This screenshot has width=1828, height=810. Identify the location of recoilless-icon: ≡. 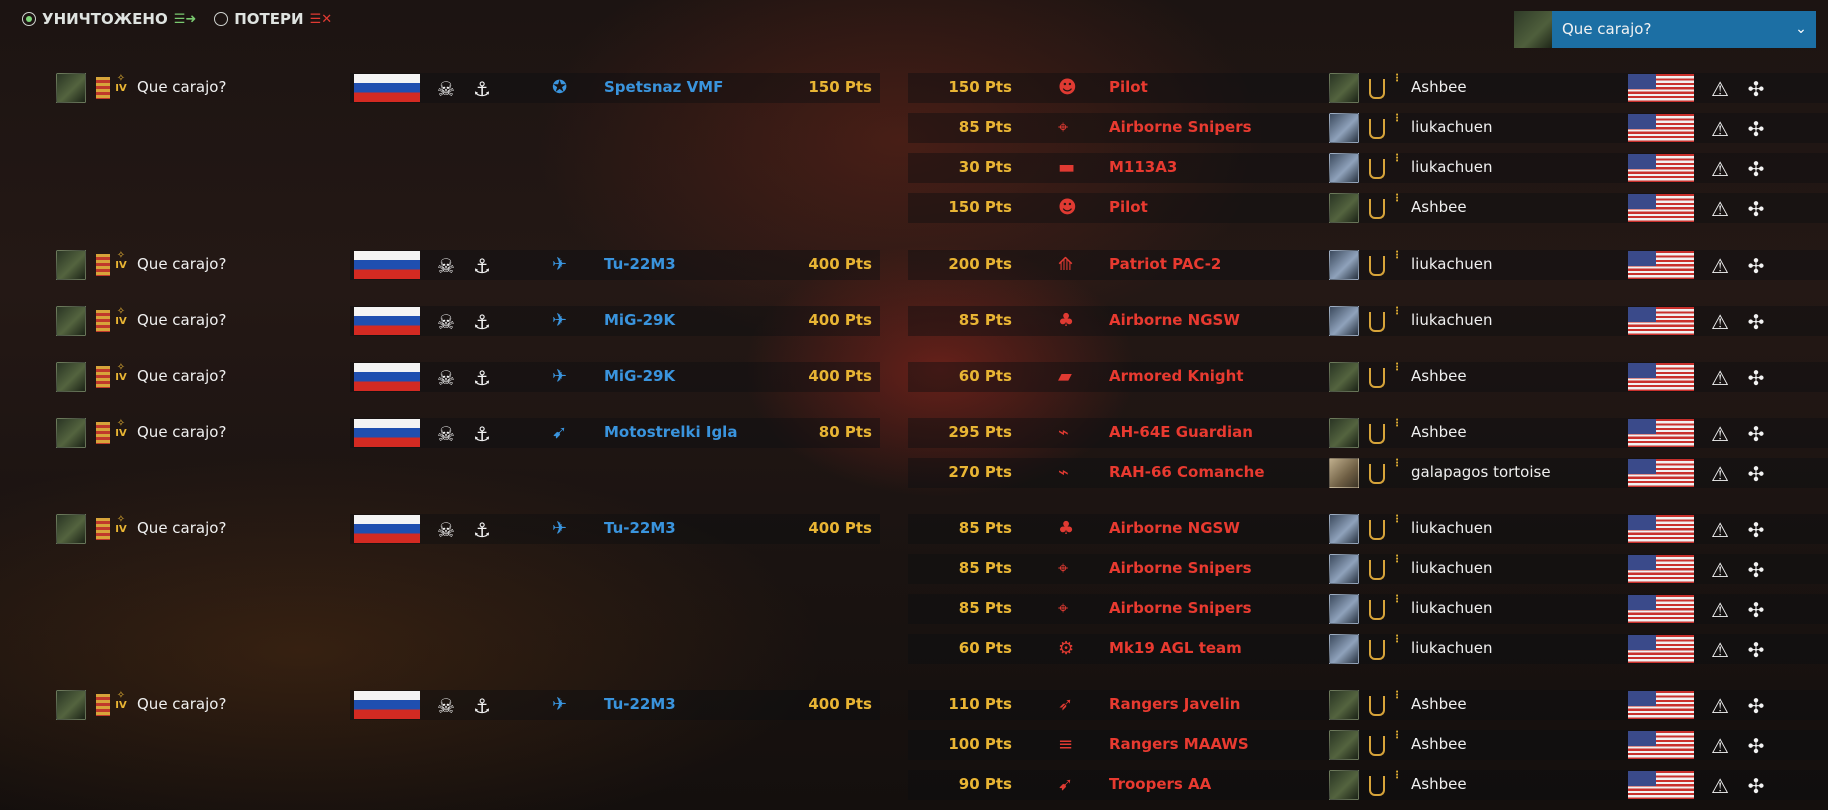
(1066, 744).